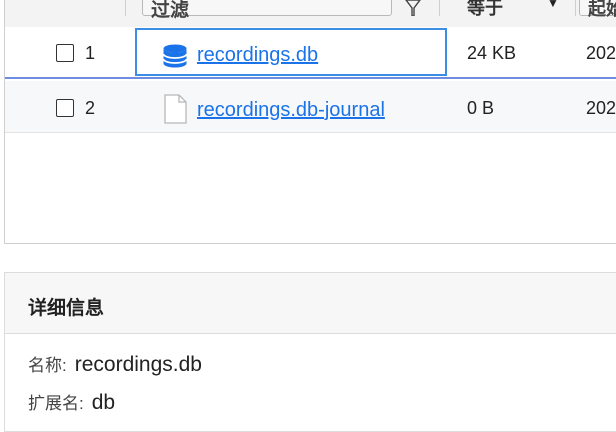  What do you see at coordinates (291, 110) in the screenshot?
I see `file-name-link: recordings.db-journal` at bounding box center [291, 110].